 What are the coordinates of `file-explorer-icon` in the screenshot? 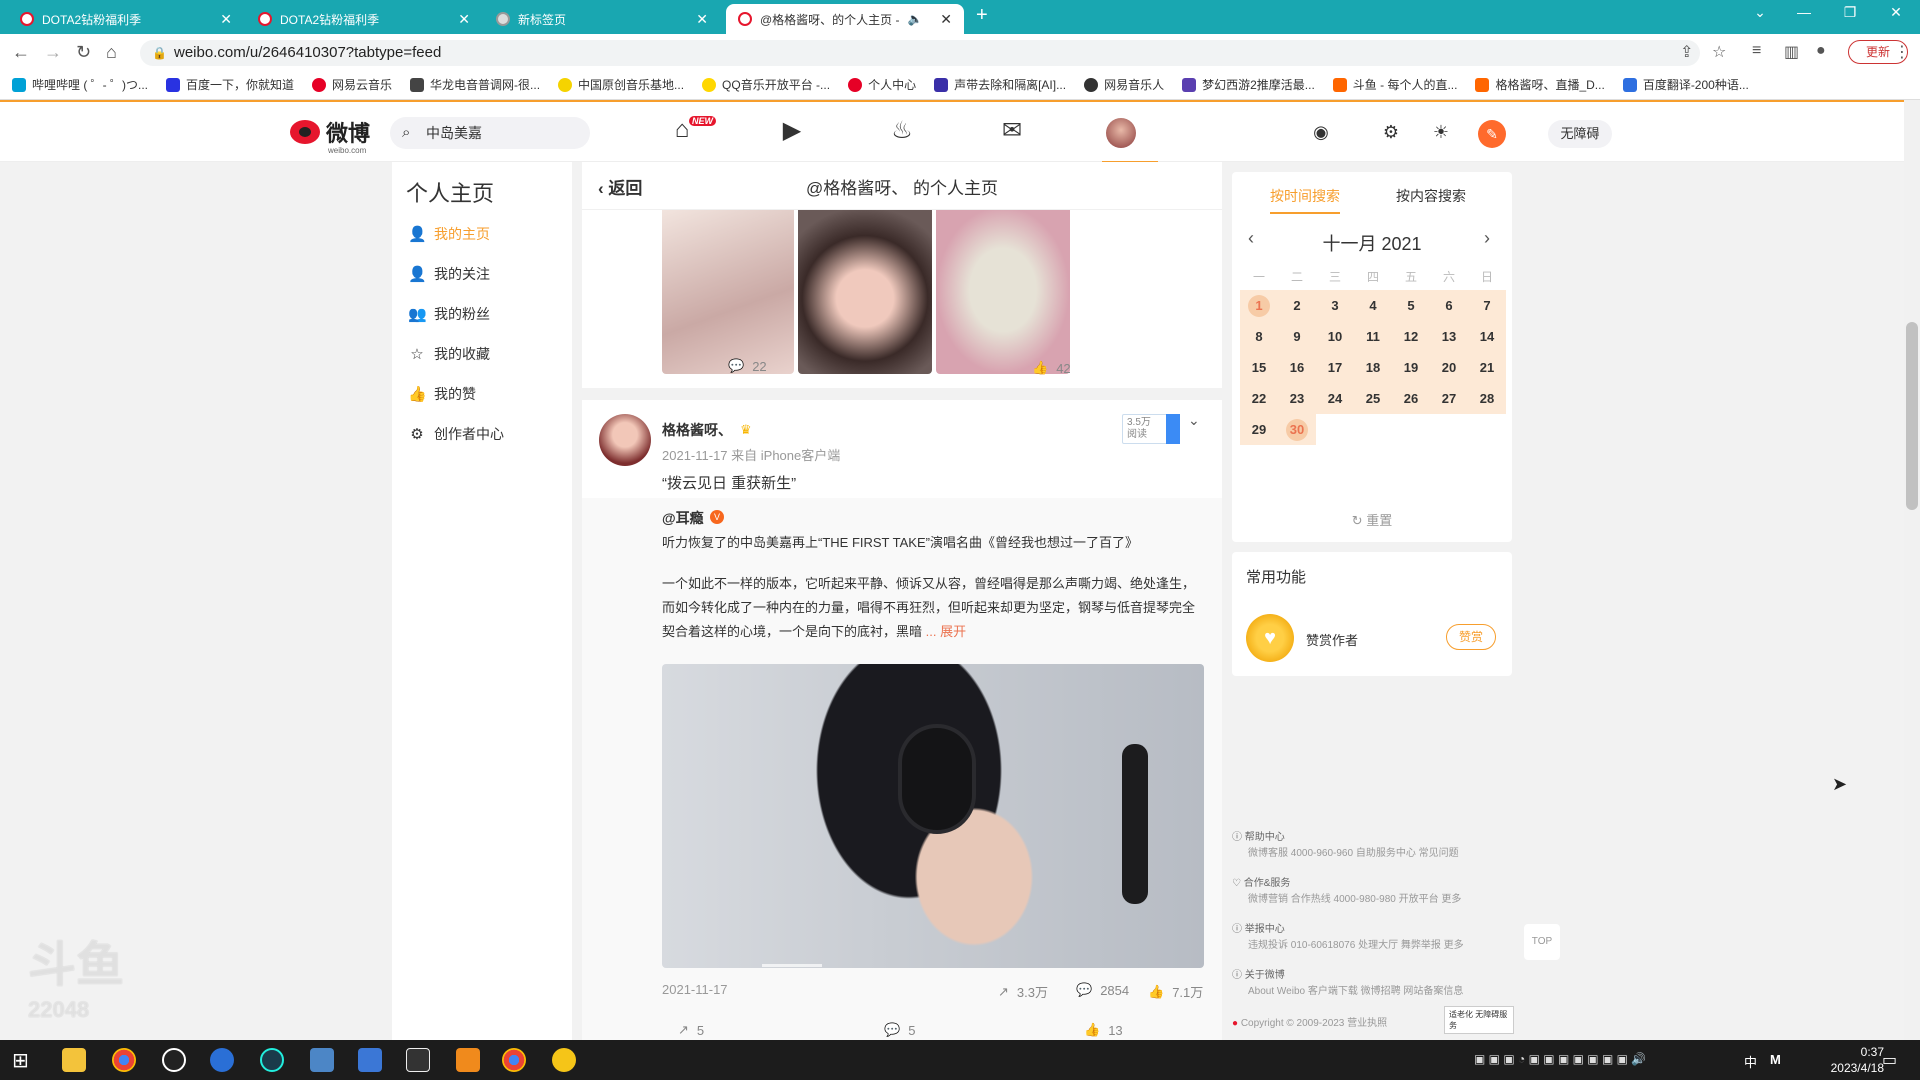 It's located at (74, 1060).